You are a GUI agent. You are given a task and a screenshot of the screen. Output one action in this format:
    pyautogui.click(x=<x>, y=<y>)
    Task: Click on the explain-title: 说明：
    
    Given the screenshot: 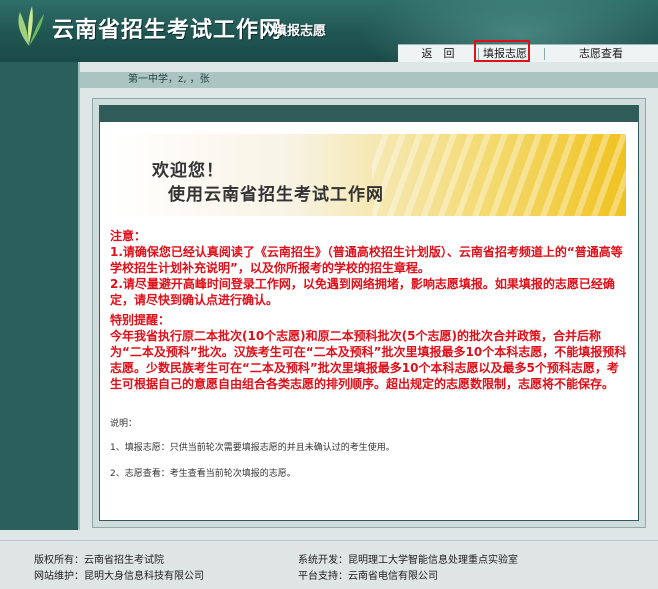 What is the action you would take?
    pyautogui.click(x=124, y=424)
    